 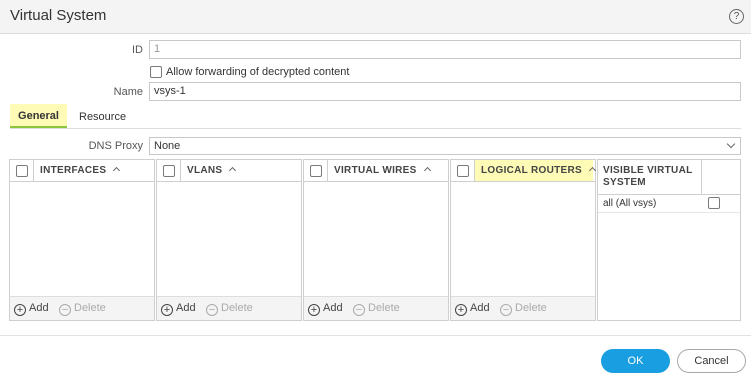 I want to click on vlans-panel: VLANS + Add − Delete, so click(x=229, y=240).